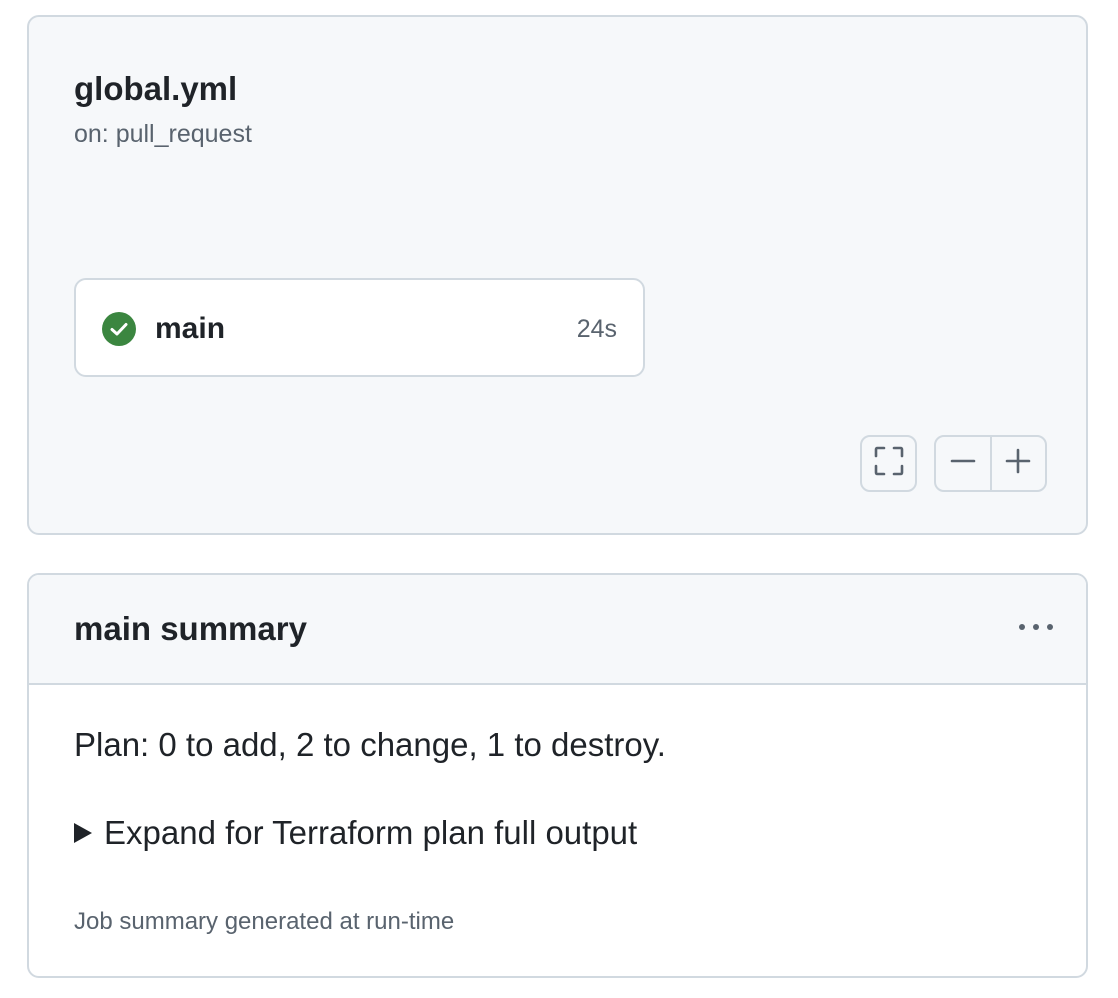  I want to click on summary-footer-text: Job summary generated at run-time, so click(264, 921).